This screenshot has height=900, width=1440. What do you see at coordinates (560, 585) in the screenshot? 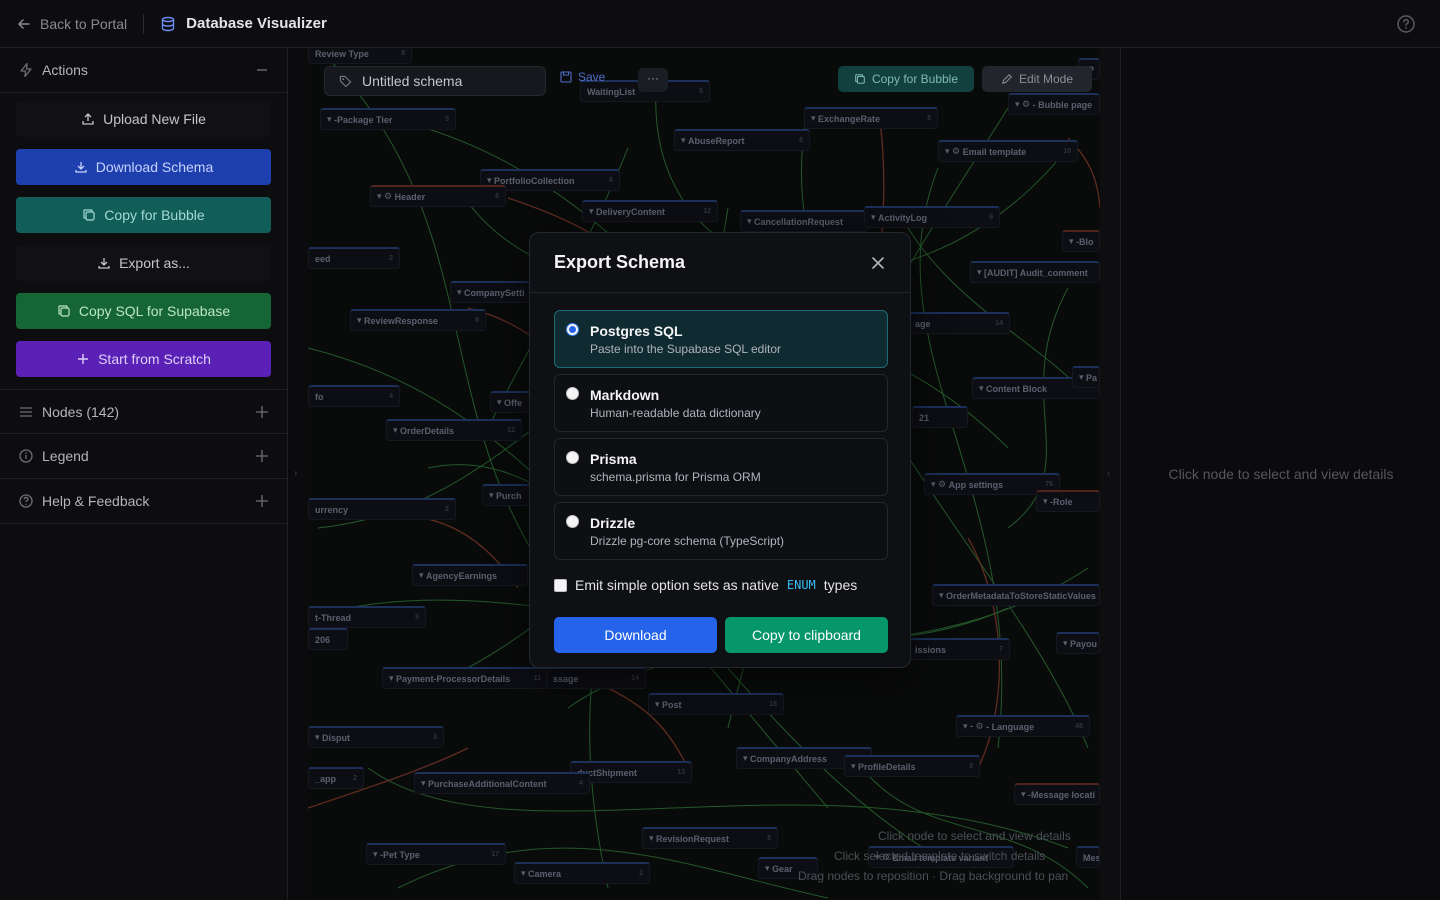
I see `enum-checkbox` at bounding box center [560, 585].